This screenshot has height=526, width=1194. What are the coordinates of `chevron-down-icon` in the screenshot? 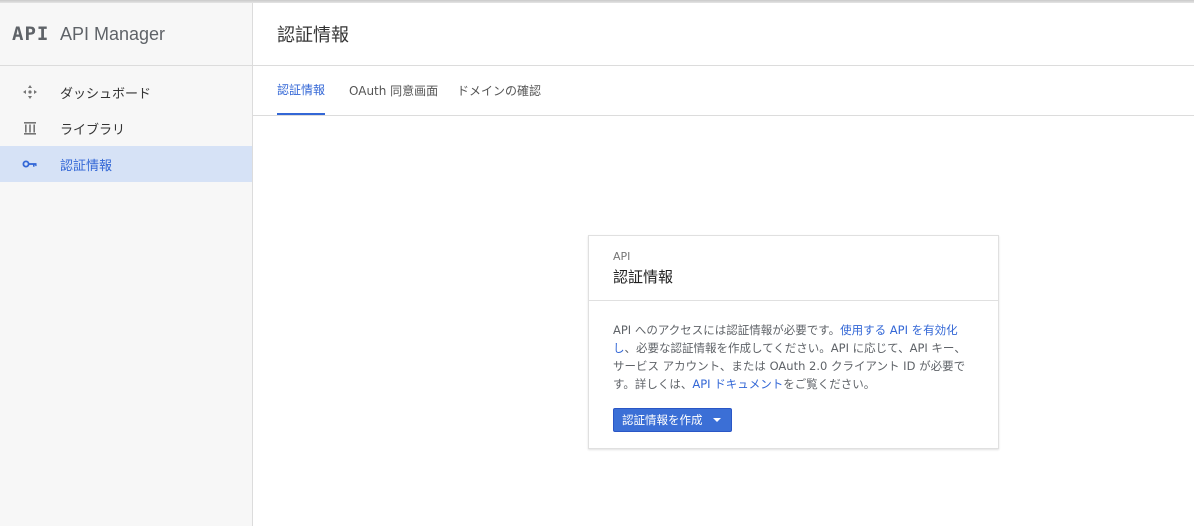 It's located at (716, 420).